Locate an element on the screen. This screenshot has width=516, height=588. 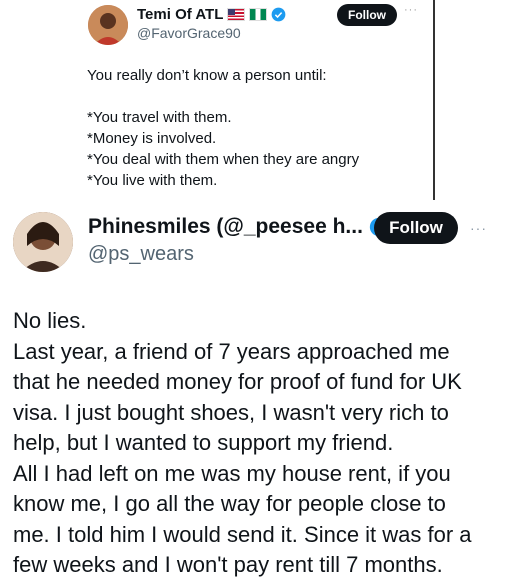
tweet-line: help, but I wanted to support my friend. is located at coordinates (203, 442).